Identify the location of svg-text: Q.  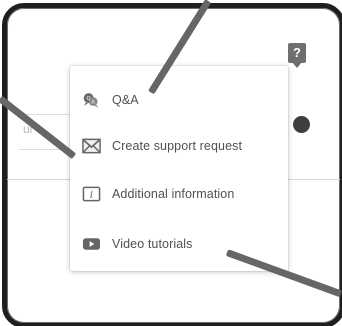
(89, 99).